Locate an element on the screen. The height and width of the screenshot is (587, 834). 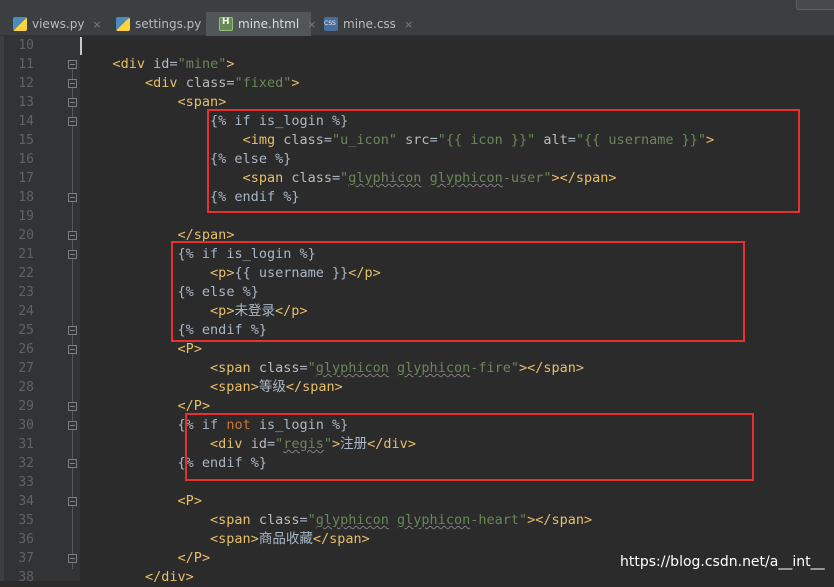
tab-mine-css: mine.css × is located at coordinates (362, 24).